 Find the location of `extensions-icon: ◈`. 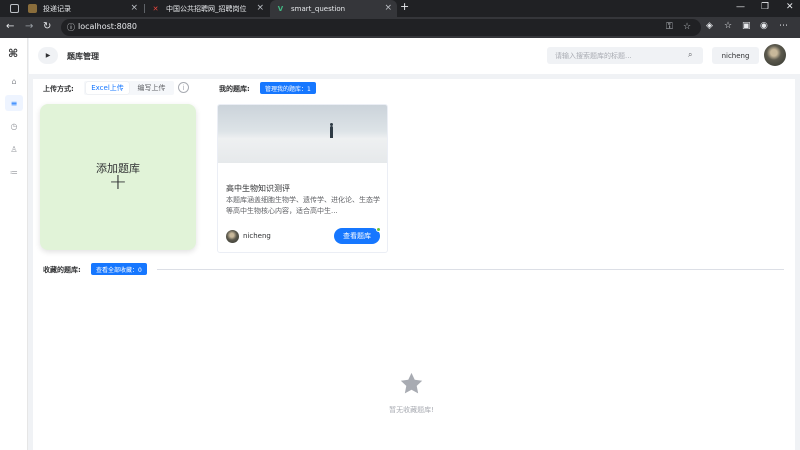

extensions-icon: ◈ is located at coordinates (709, 26).